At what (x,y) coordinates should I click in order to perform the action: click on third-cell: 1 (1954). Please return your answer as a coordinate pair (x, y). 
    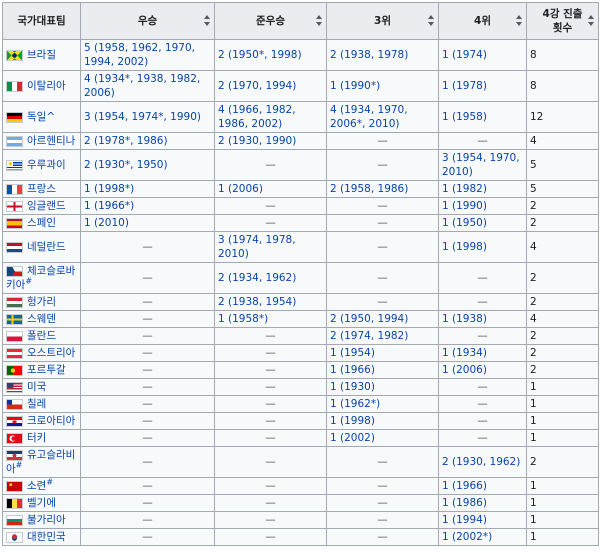
    Looking at the image, I should click on (382, 353).